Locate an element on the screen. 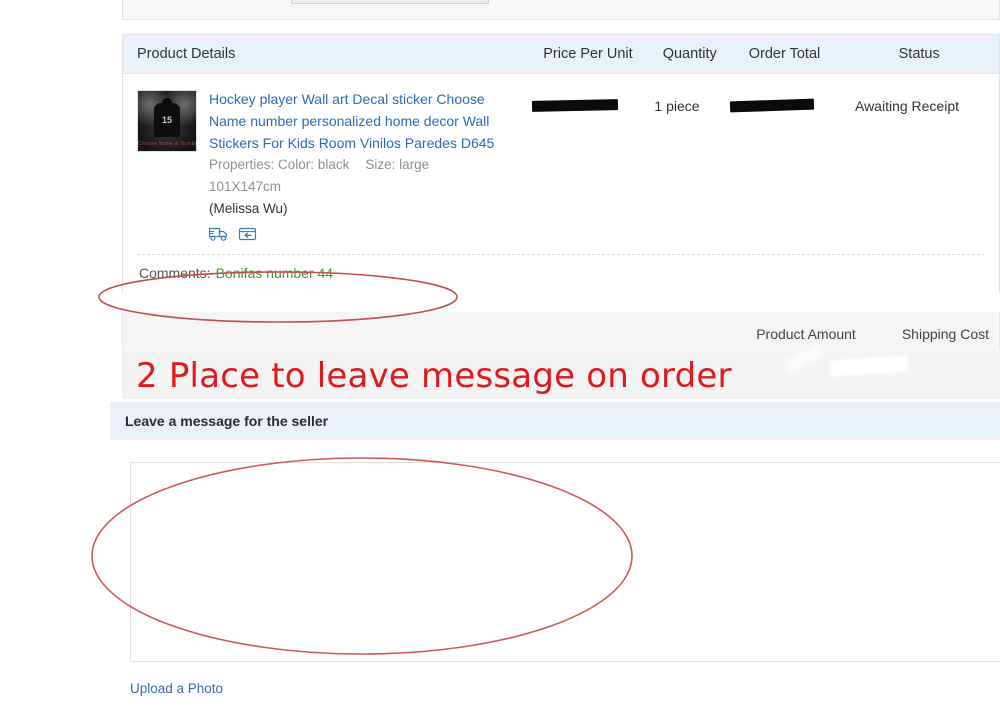 The image size is (1000, 725). thumbnail-caption: Choose Name & Number is located at coordinates (167, 144).